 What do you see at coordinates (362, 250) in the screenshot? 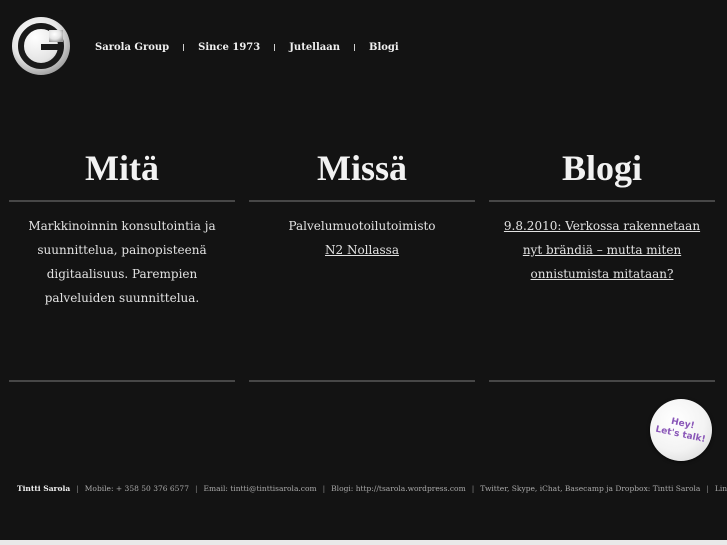
I see `n2-nollassa-link: N2 Nollassa` at bounding box center [362, 250].